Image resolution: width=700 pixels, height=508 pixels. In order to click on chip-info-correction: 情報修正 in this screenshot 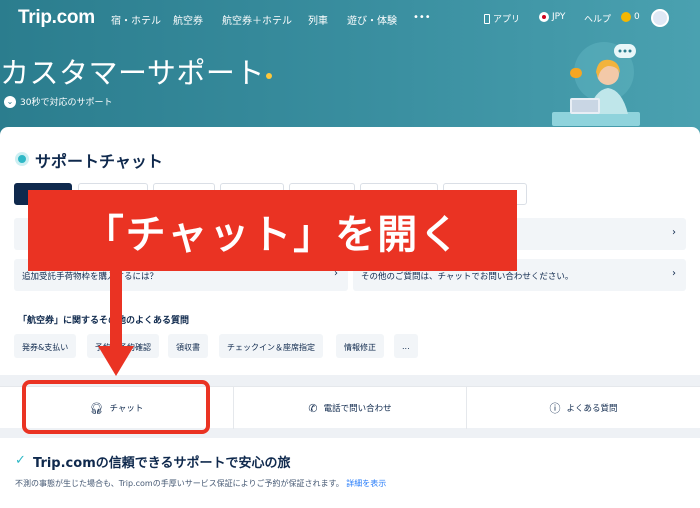, I will do `click(360, 346)`.